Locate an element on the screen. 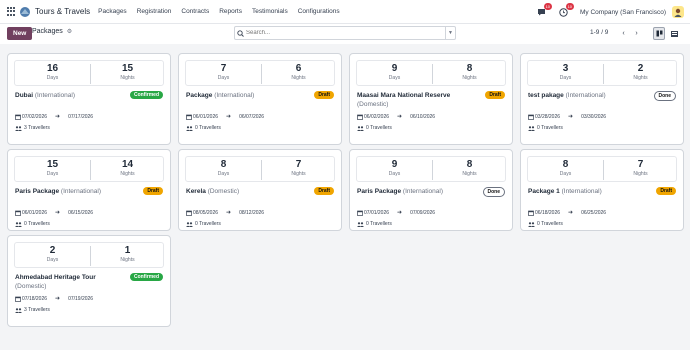  menu-registration: Registration is located at coordinates (154, 11).